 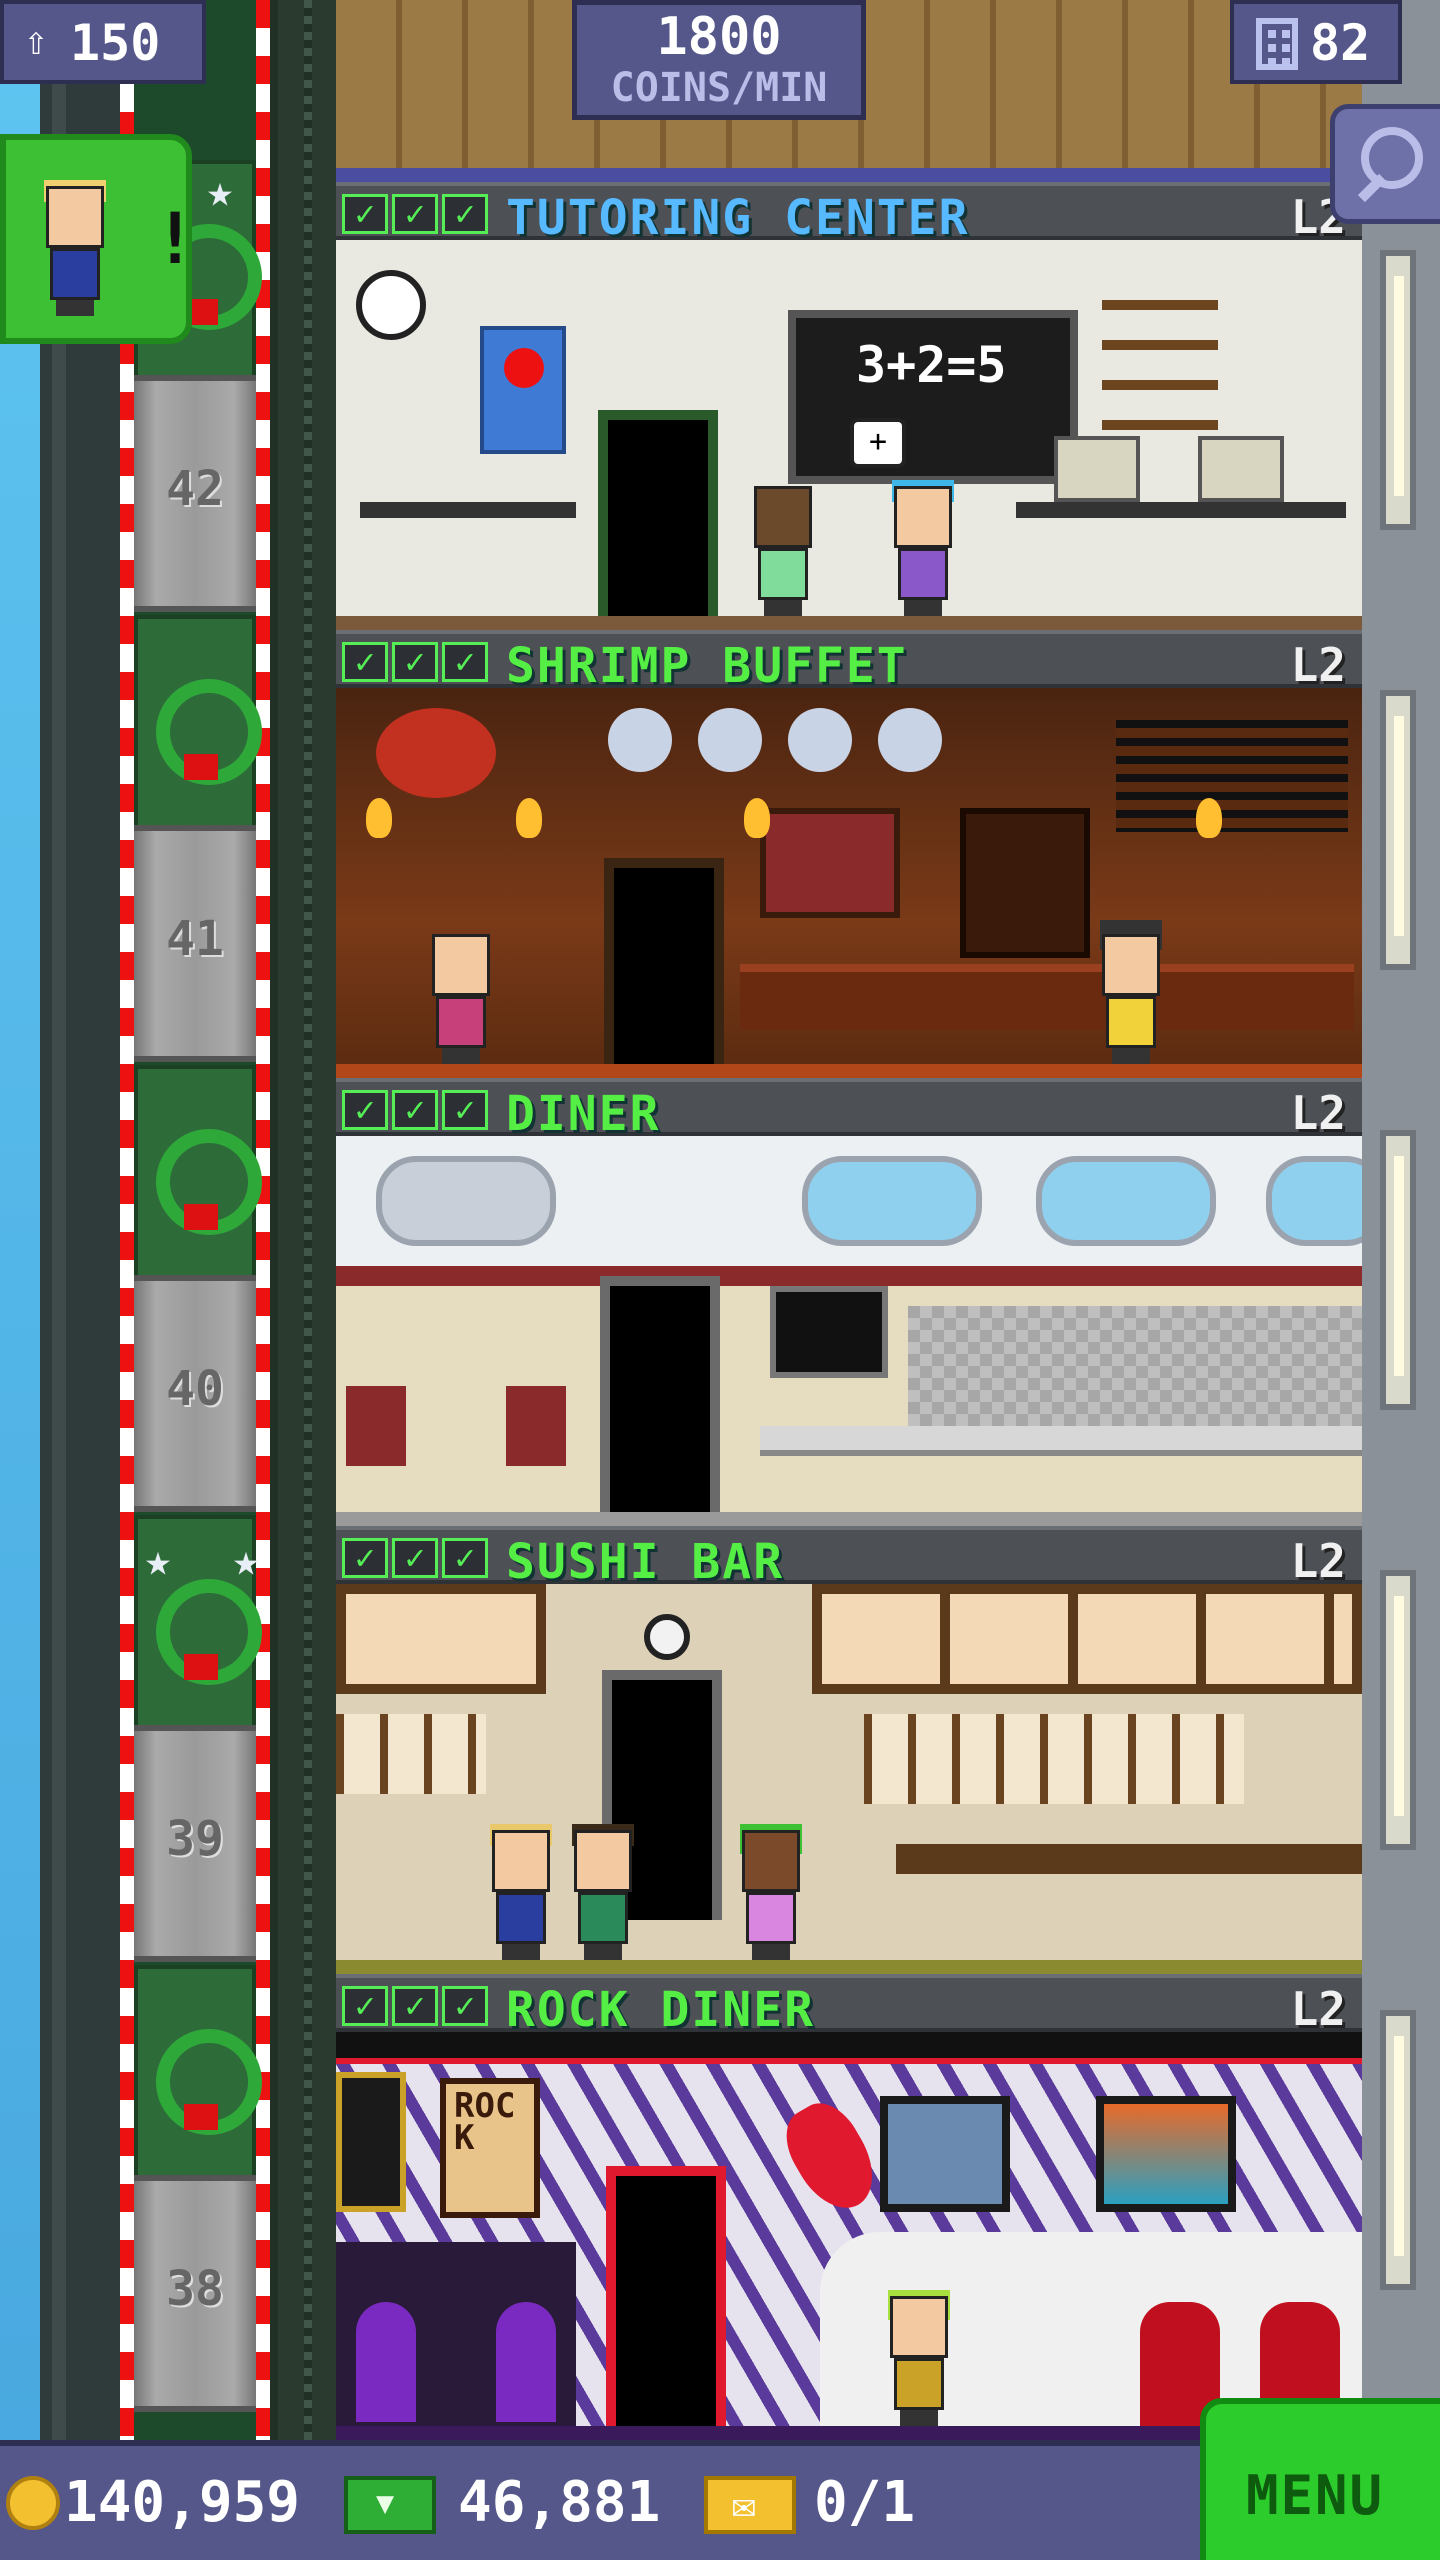 I want to click on diner-window, so click(x=1314, y=1201).